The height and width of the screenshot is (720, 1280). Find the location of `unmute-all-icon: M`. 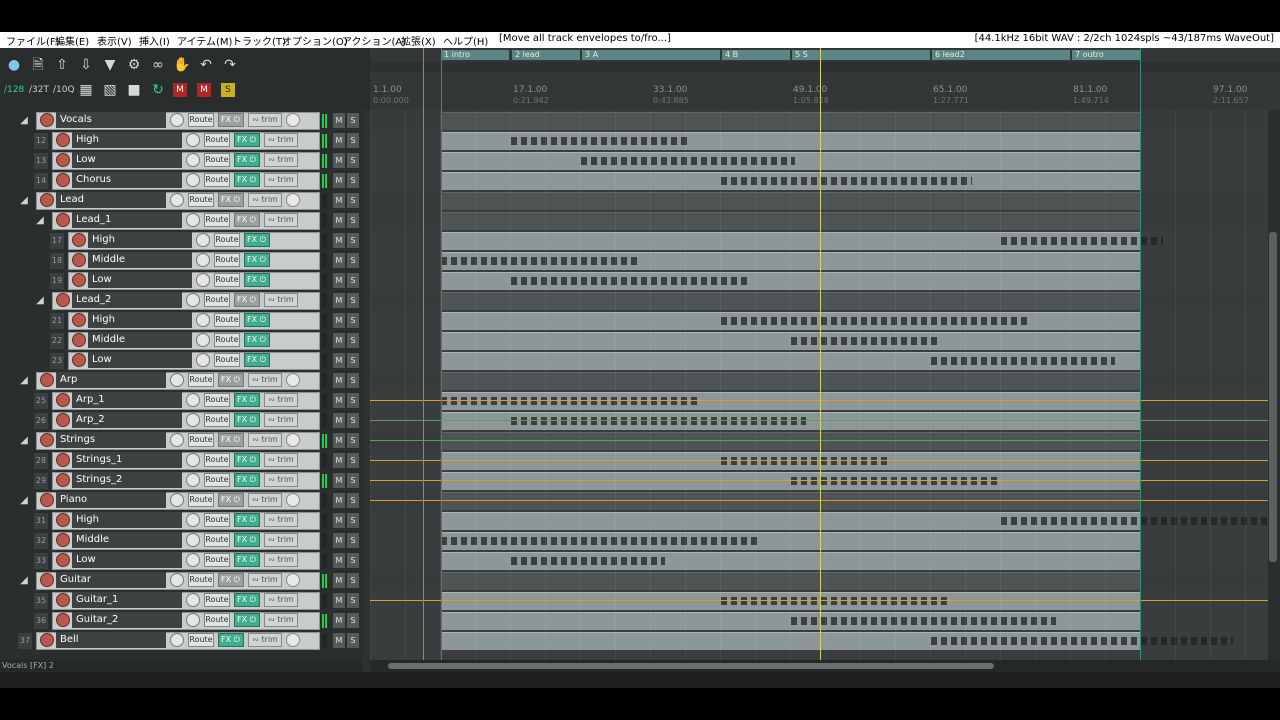

unmute-all-icon: M is located at coordinates (204, 90).